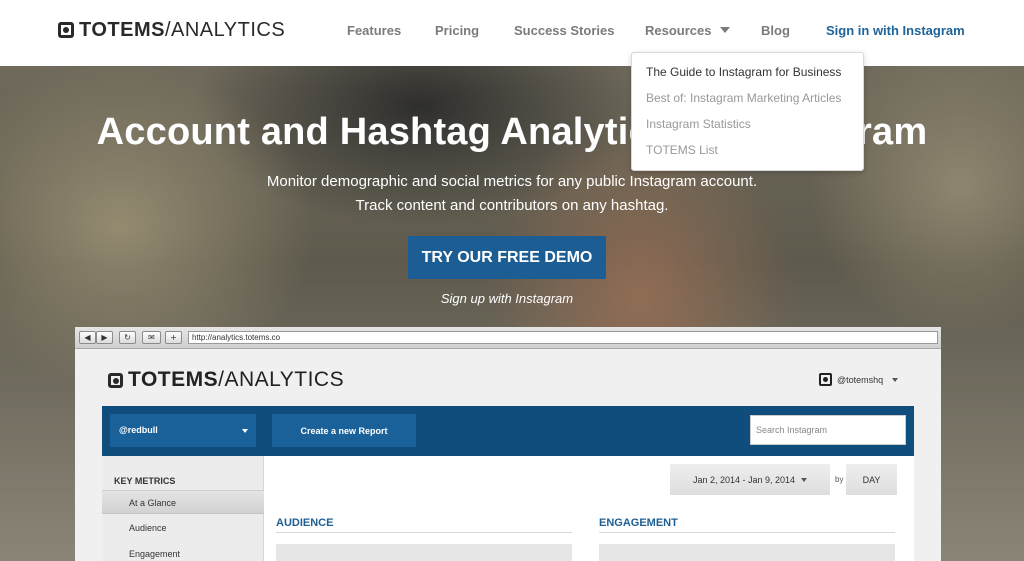 Image resolution: width=1024 pixels, height=561 pixels. Describe the element at coordinates (508, 431) in the screenshot. I see `app-toolbar: @redbull Create a new Report` at that location.